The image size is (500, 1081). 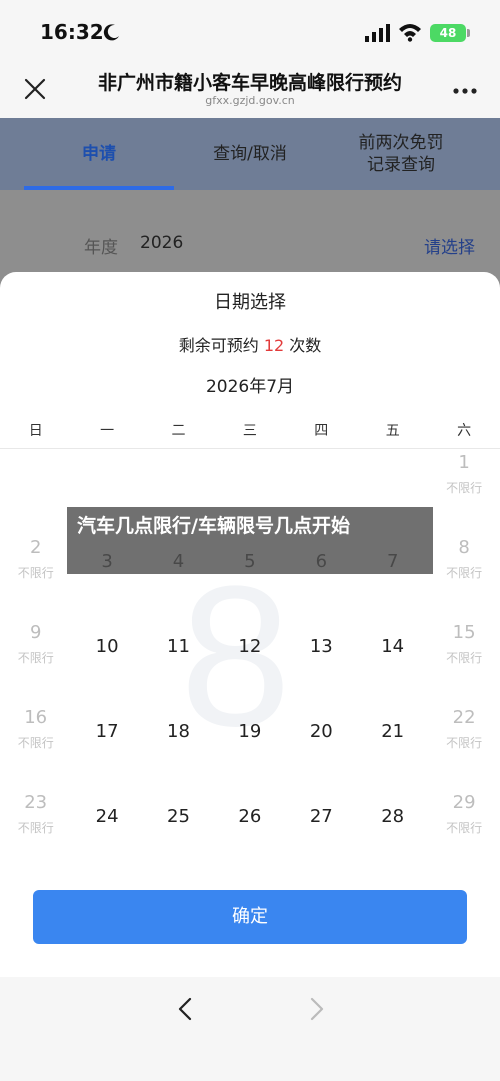 I want to click on tab-bar: 申请 查询/取消 前两次免罚 记录查询, so click(x=250, y=154).